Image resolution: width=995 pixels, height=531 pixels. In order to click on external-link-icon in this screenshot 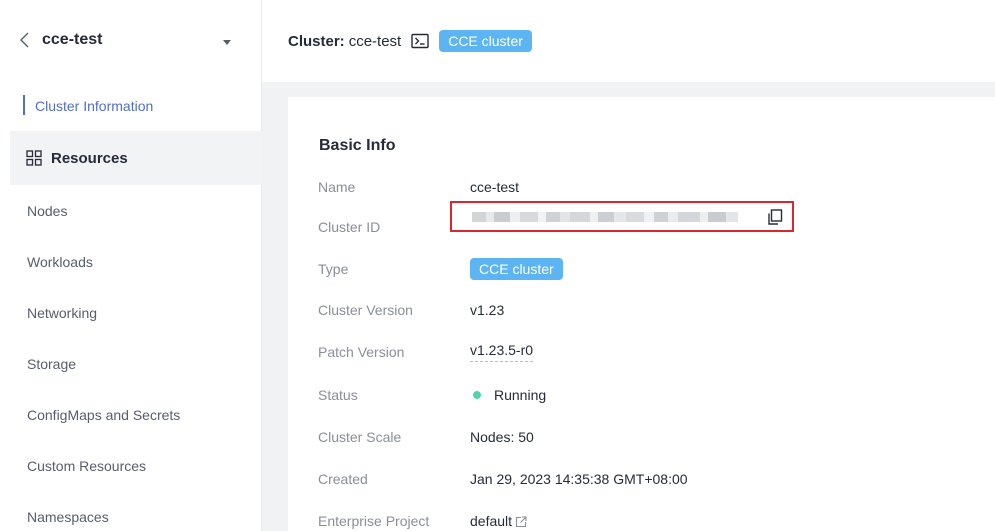, I will do `click(521, 521)`.